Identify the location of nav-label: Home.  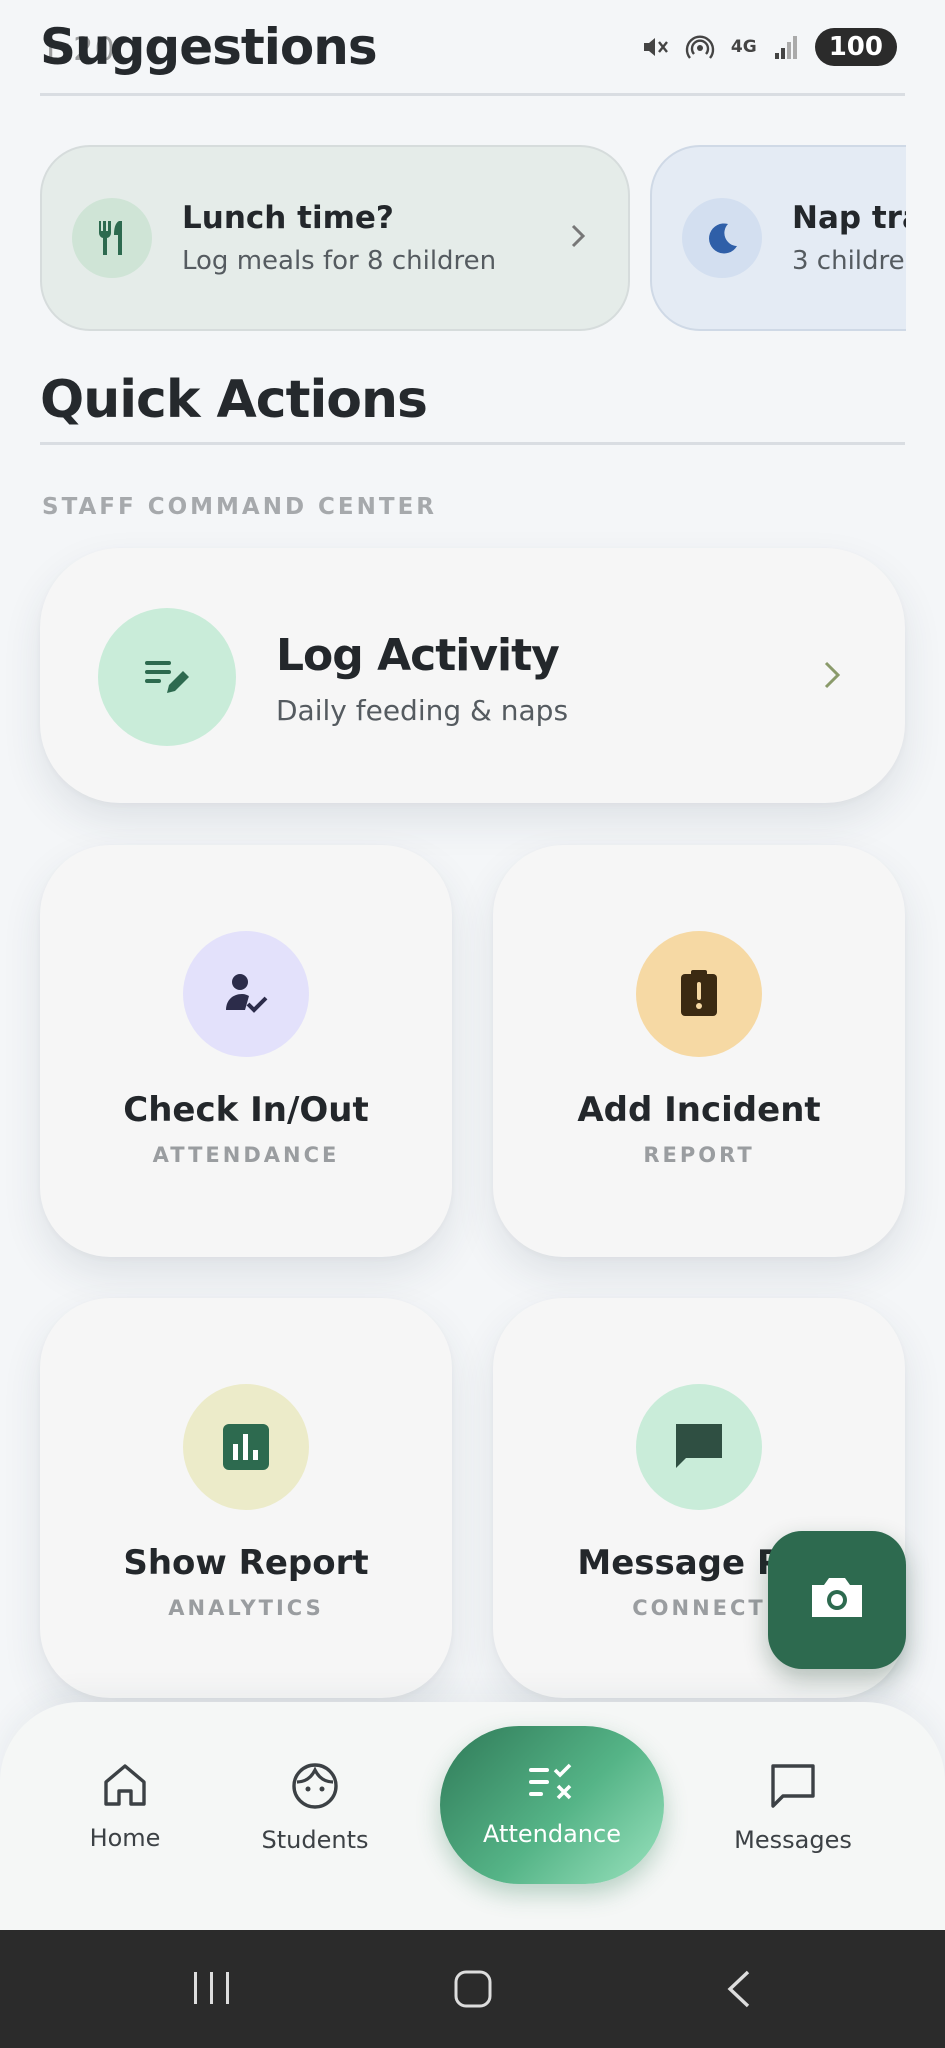
(125, 1838).